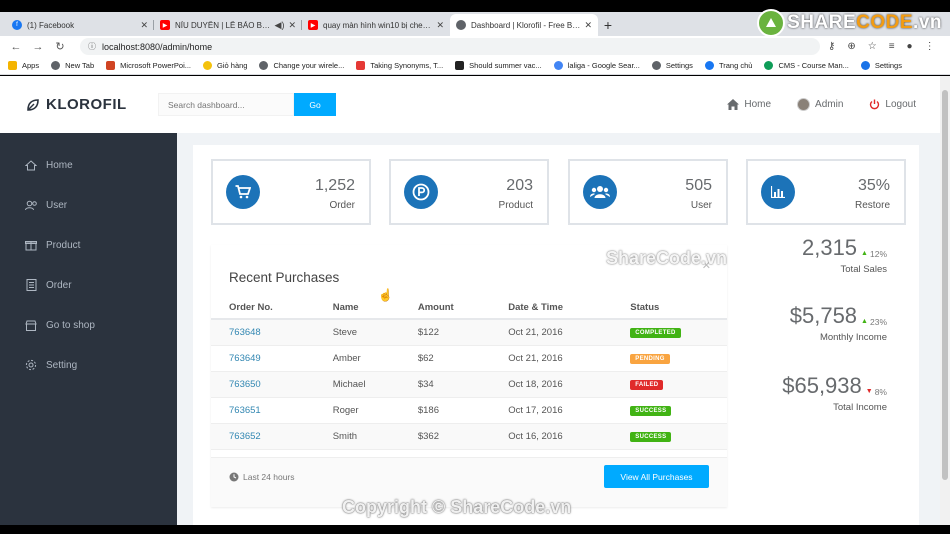  Describe the element at coordinates (245, 332) in the screenshot. I see `order-link: 763648` at that location.